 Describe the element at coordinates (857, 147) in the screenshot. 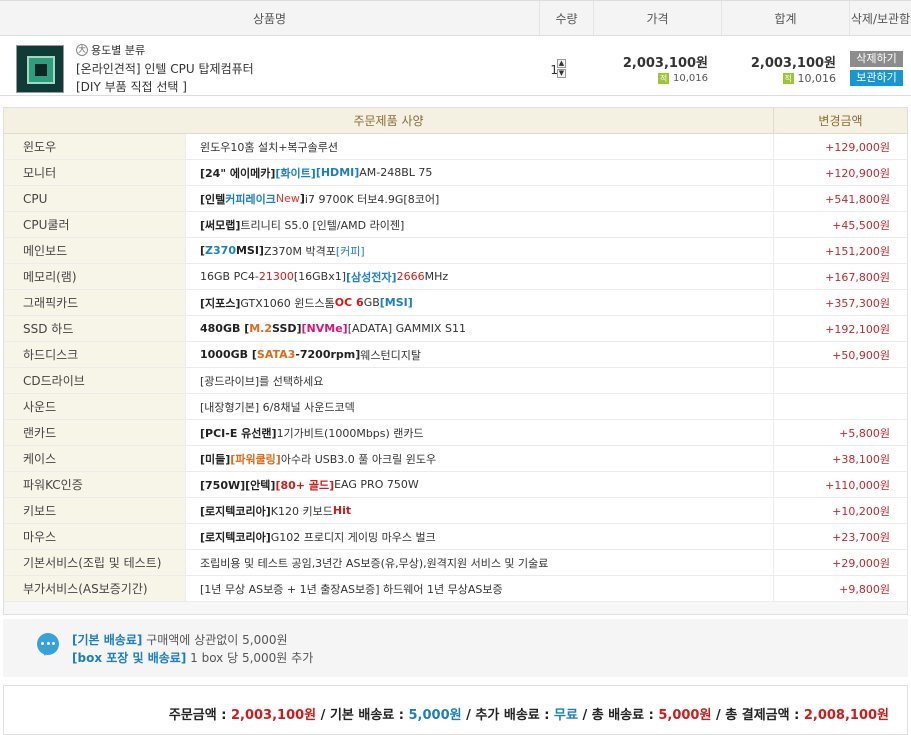

I see `spec-price: +129,000원` at that location.